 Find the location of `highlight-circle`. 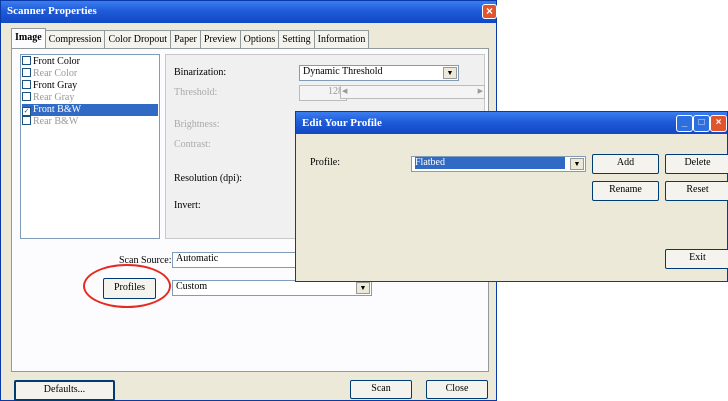

highlight-circle is located at coordinates (127, 286).